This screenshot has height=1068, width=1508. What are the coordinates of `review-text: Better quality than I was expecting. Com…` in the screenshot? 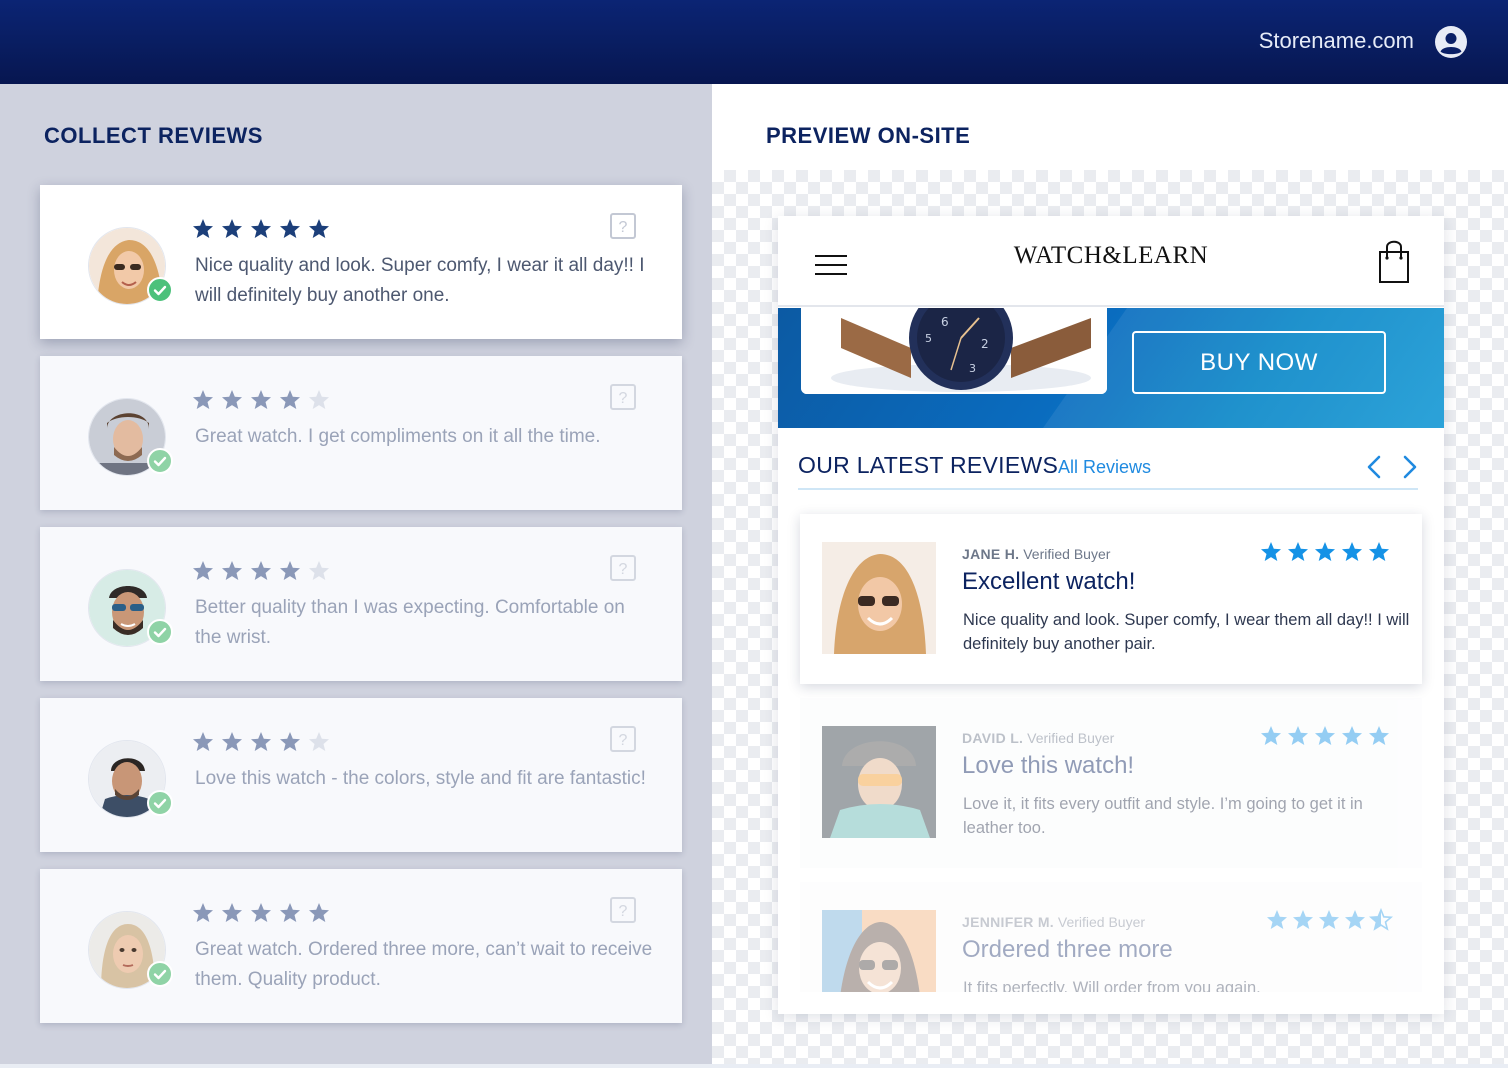 It's located at (410, 622).